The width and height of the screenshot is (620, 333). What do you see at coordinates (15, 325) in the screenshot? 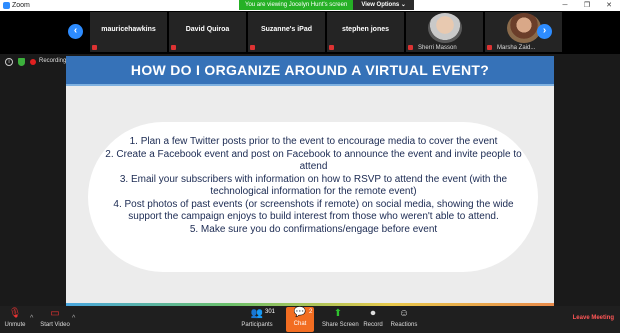
I see `unmute-label: Unmute` at bounding box center [15, 325].